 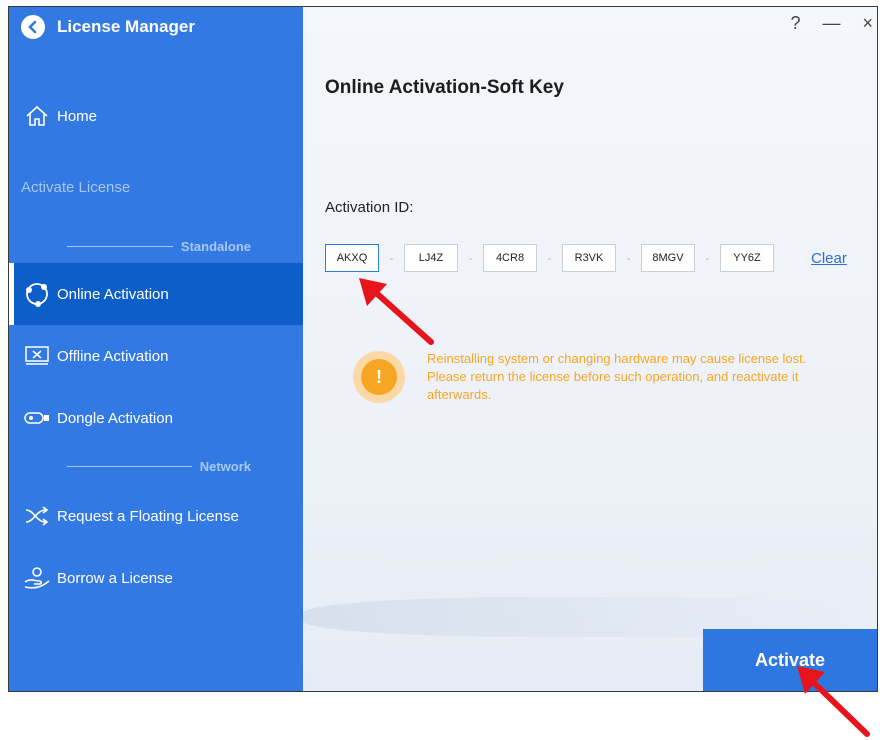 I want to click on app-title: License Manager, so click(x=126, y=26).